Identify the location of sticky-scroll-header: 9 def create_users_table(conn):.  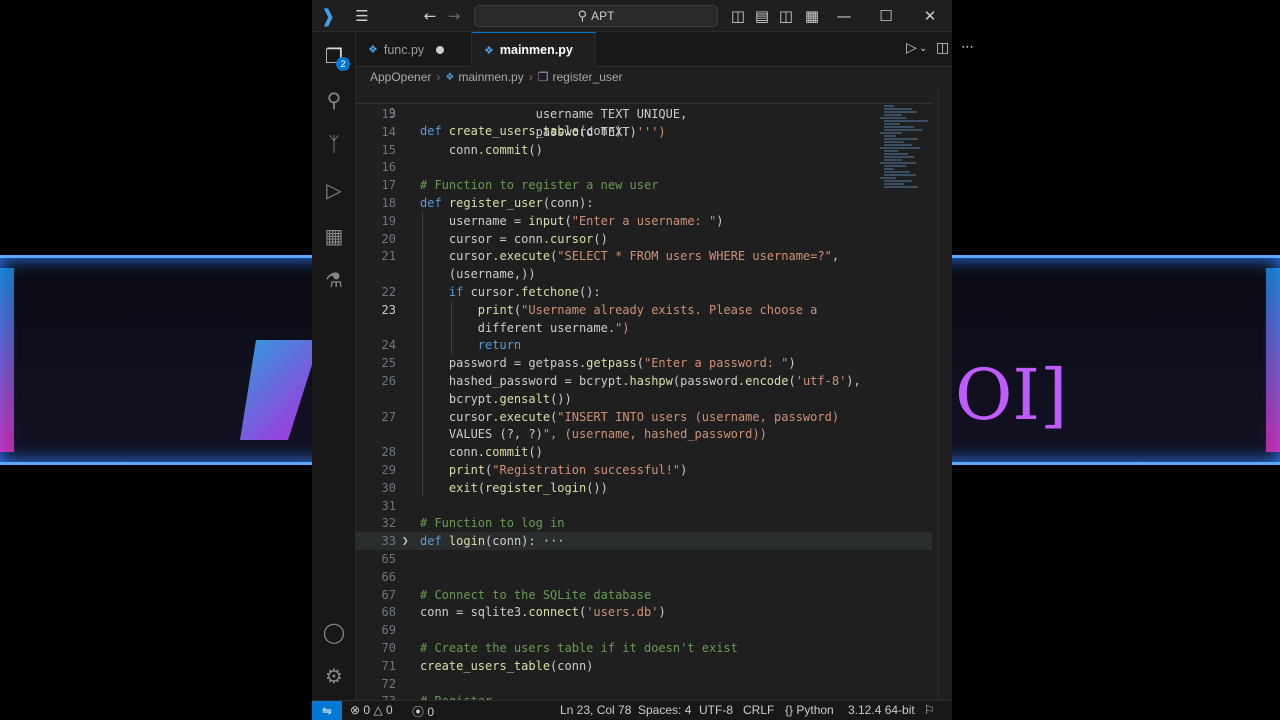
(644, 112).